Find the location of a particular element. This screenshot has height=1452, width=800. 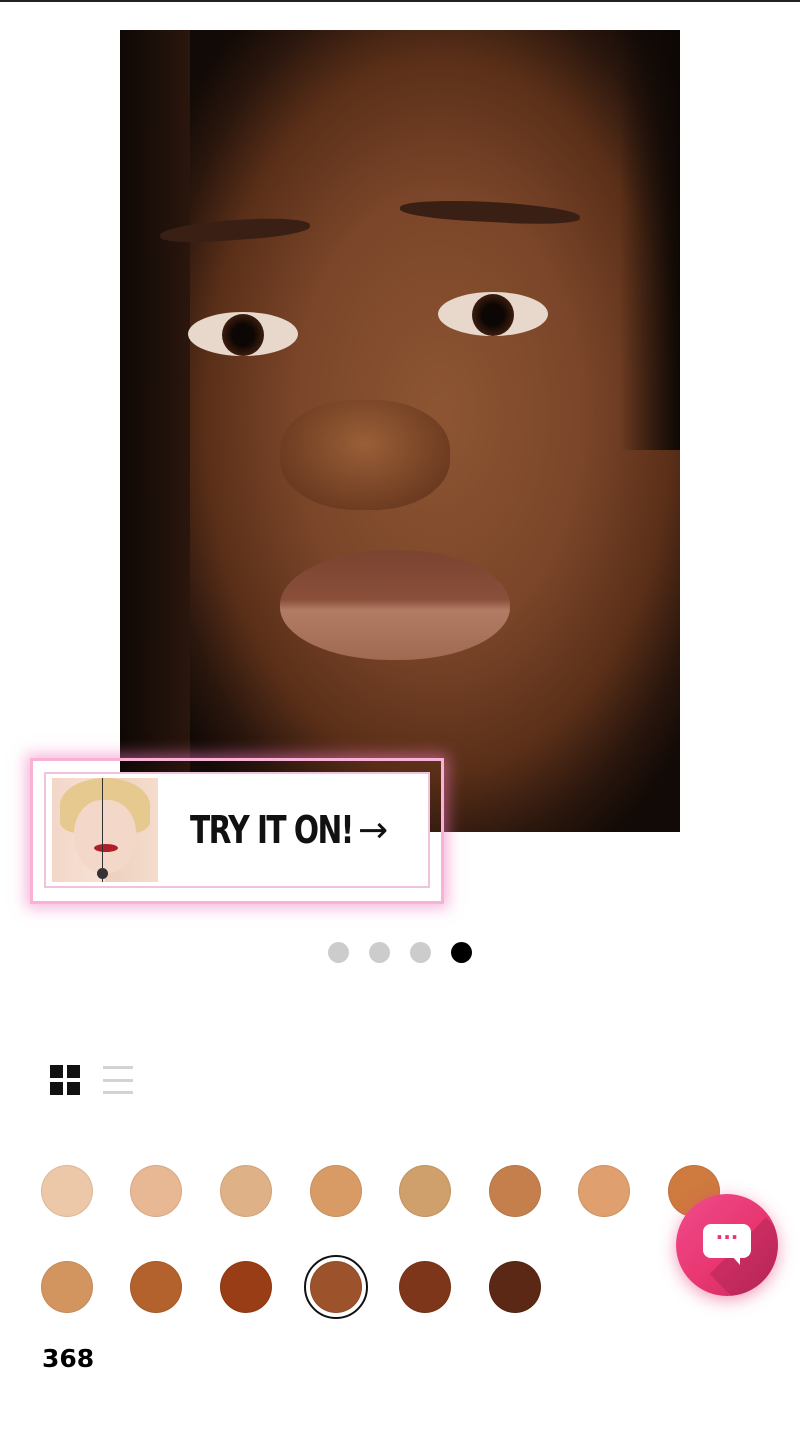

try-it-on-button: TRY IT ON! → is located at coordinates (237, 830).